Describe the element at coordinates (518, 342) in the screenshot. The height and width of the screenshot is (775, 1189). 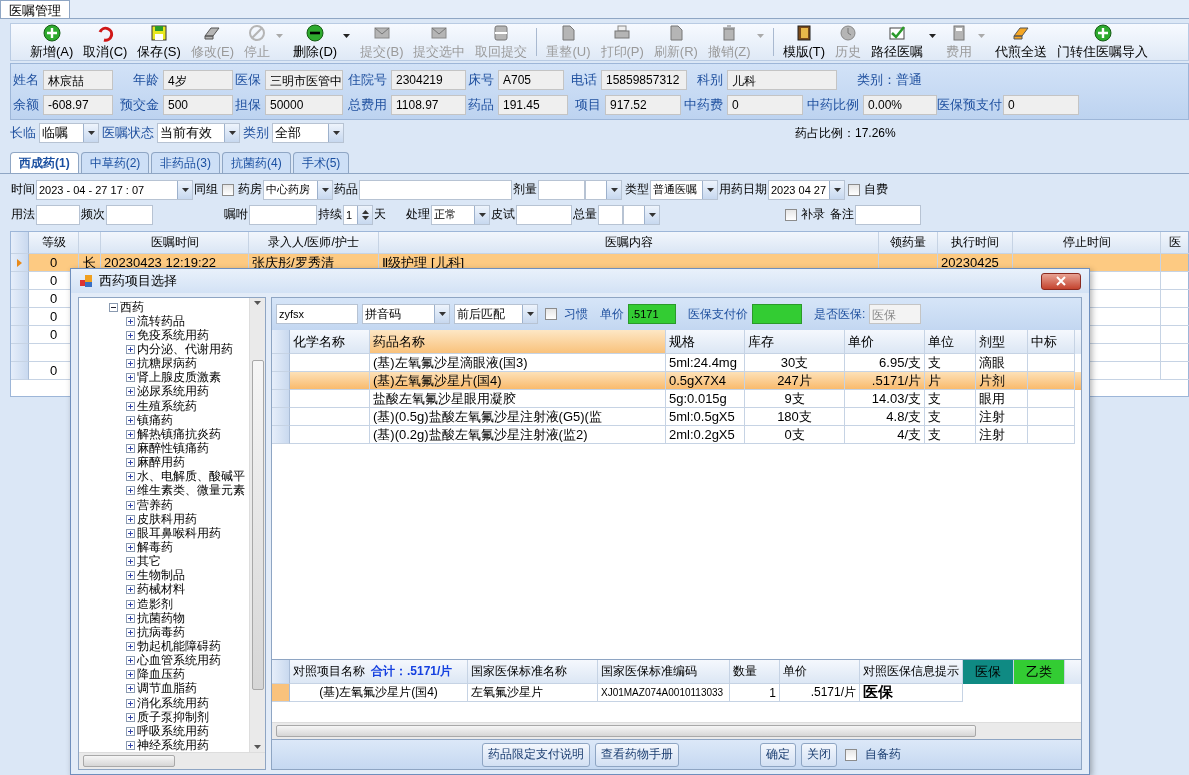
I see `column-header: 药品名称` at that location.